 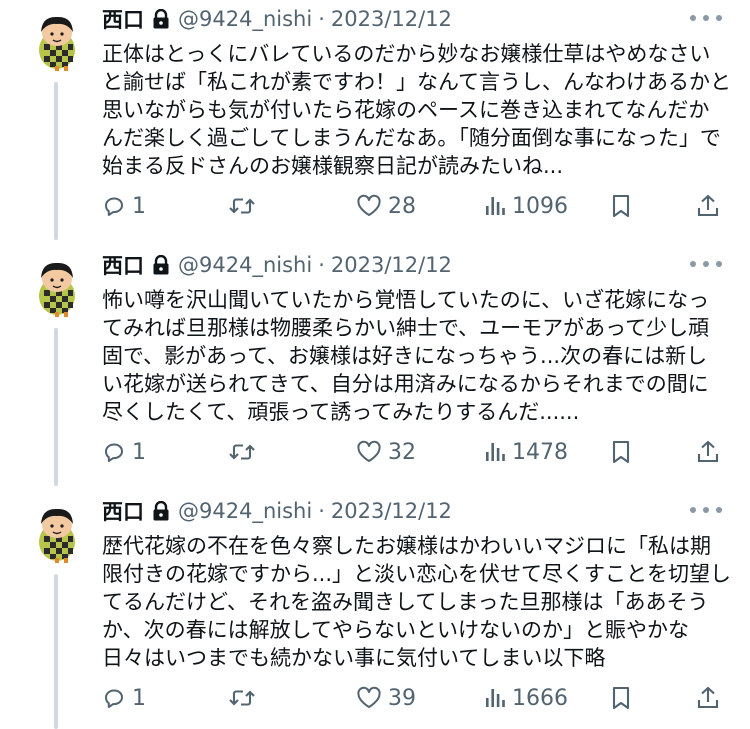 I want to click on tweet-text-line: てるんだけど、それを盗み聞きしてしまった旦那様は「ああそう, so click(x=405, y=602).